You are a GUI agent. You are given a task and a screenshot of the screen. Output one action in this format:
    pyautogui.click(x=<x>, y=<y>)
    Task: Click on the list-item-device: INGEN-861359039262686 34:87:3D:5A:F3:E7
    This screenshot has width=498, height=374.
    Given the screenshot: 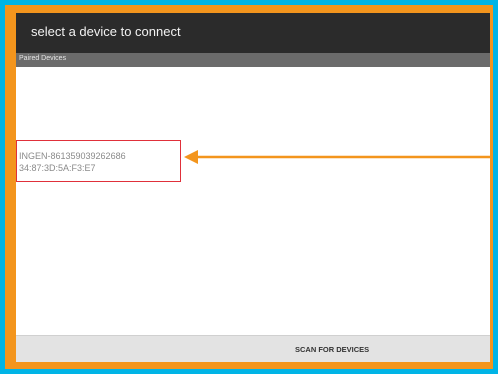 What is the action you would take?
    pyautogui.click(x=98, y=161)
    